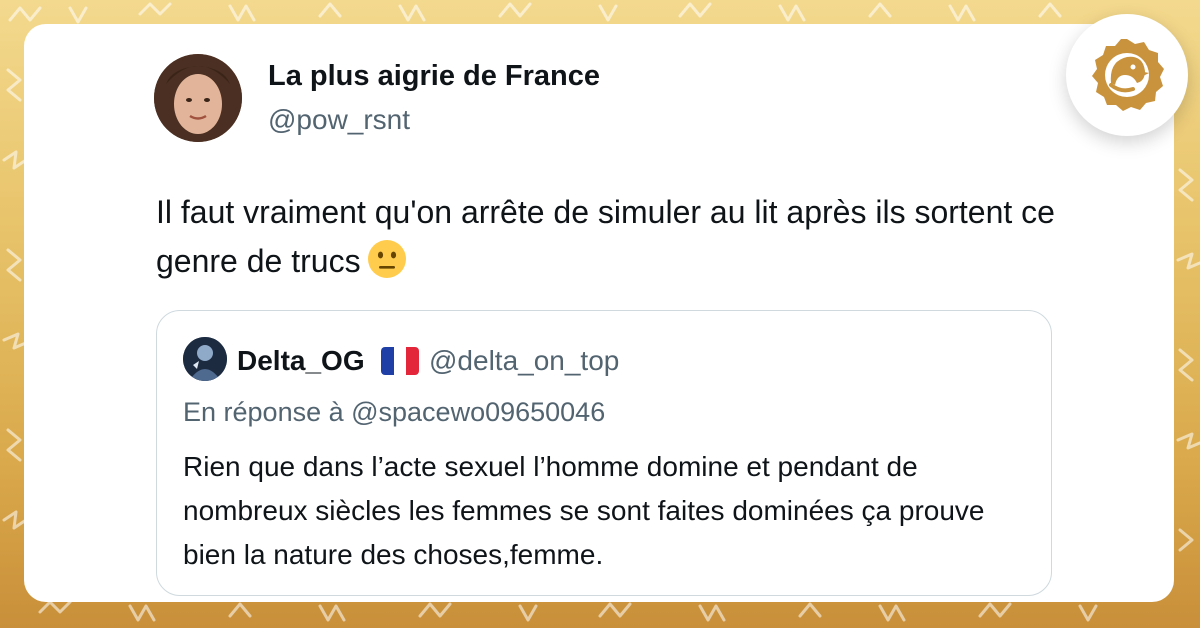 The image size is (1200, 628). I want to click on avatar-image, so click(198, 98).